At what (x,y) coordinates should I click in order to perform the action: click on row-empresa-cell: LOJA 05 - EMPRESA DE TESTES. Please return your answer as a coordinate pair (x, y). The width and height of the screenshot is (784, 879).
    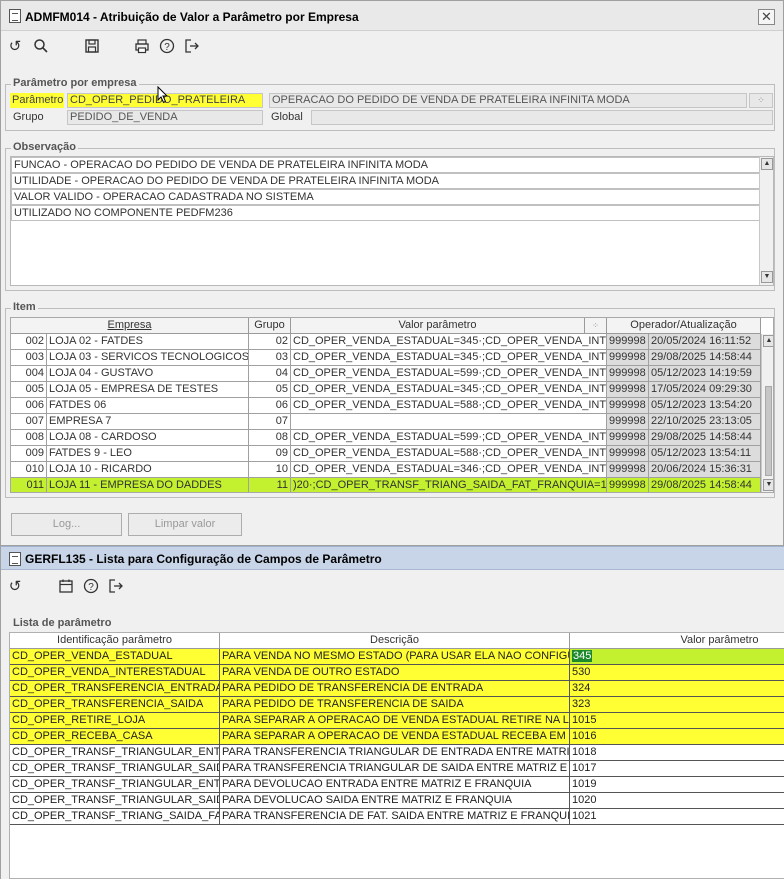
    Looking at the image, I should click on (148, 390).